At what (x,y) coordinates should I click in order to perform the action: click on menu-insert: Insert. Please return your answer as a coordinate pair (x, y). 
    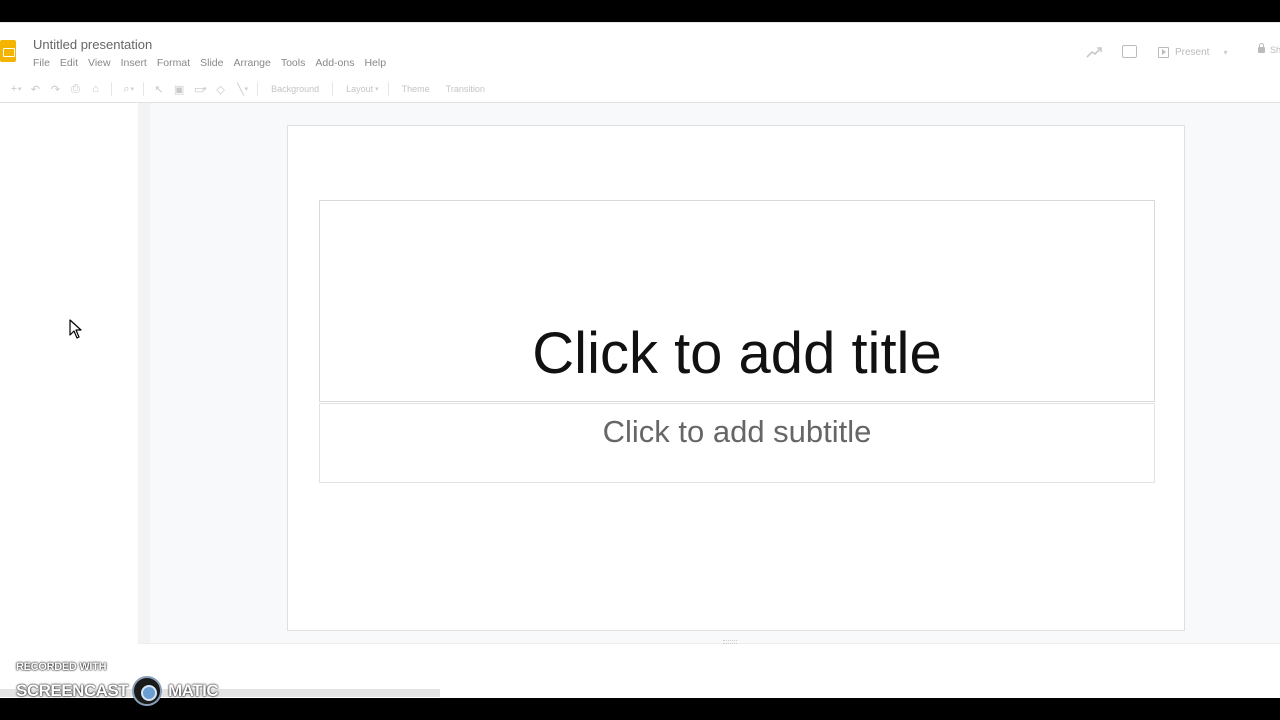
    Looking at the image, I should click on (134, 63).